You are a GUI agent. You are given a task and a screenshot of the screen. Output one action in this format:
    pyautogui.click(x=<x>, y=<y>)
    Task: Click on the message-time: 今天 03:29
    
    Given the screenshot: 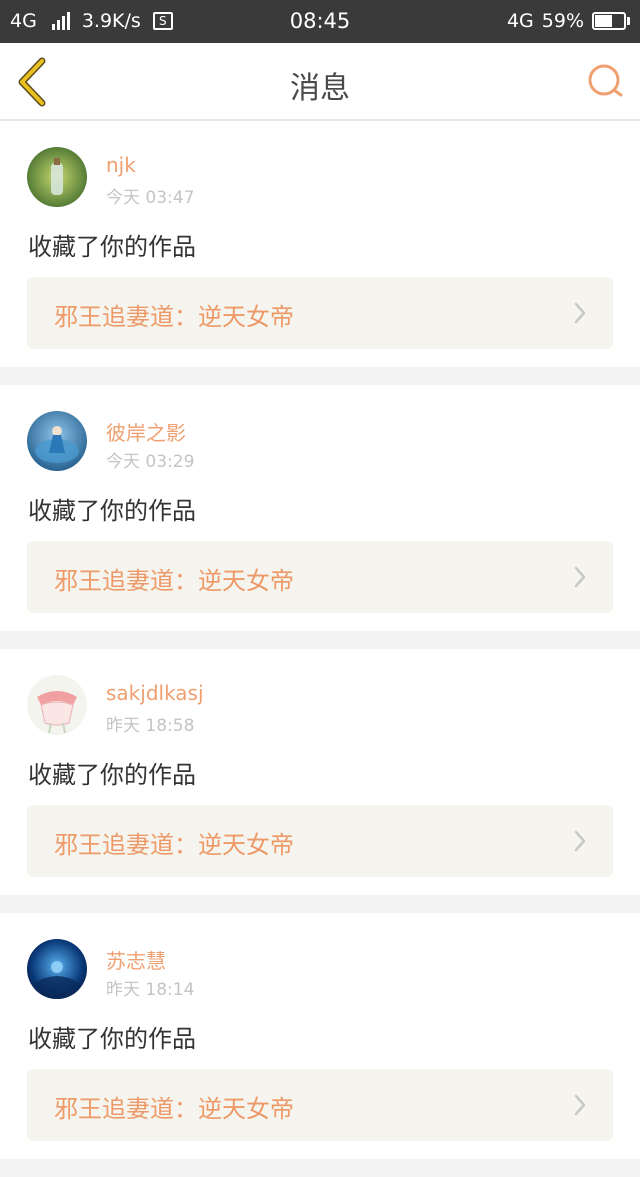 What is the action you would take?
    pyautogui.click(x=150, y=462)
    